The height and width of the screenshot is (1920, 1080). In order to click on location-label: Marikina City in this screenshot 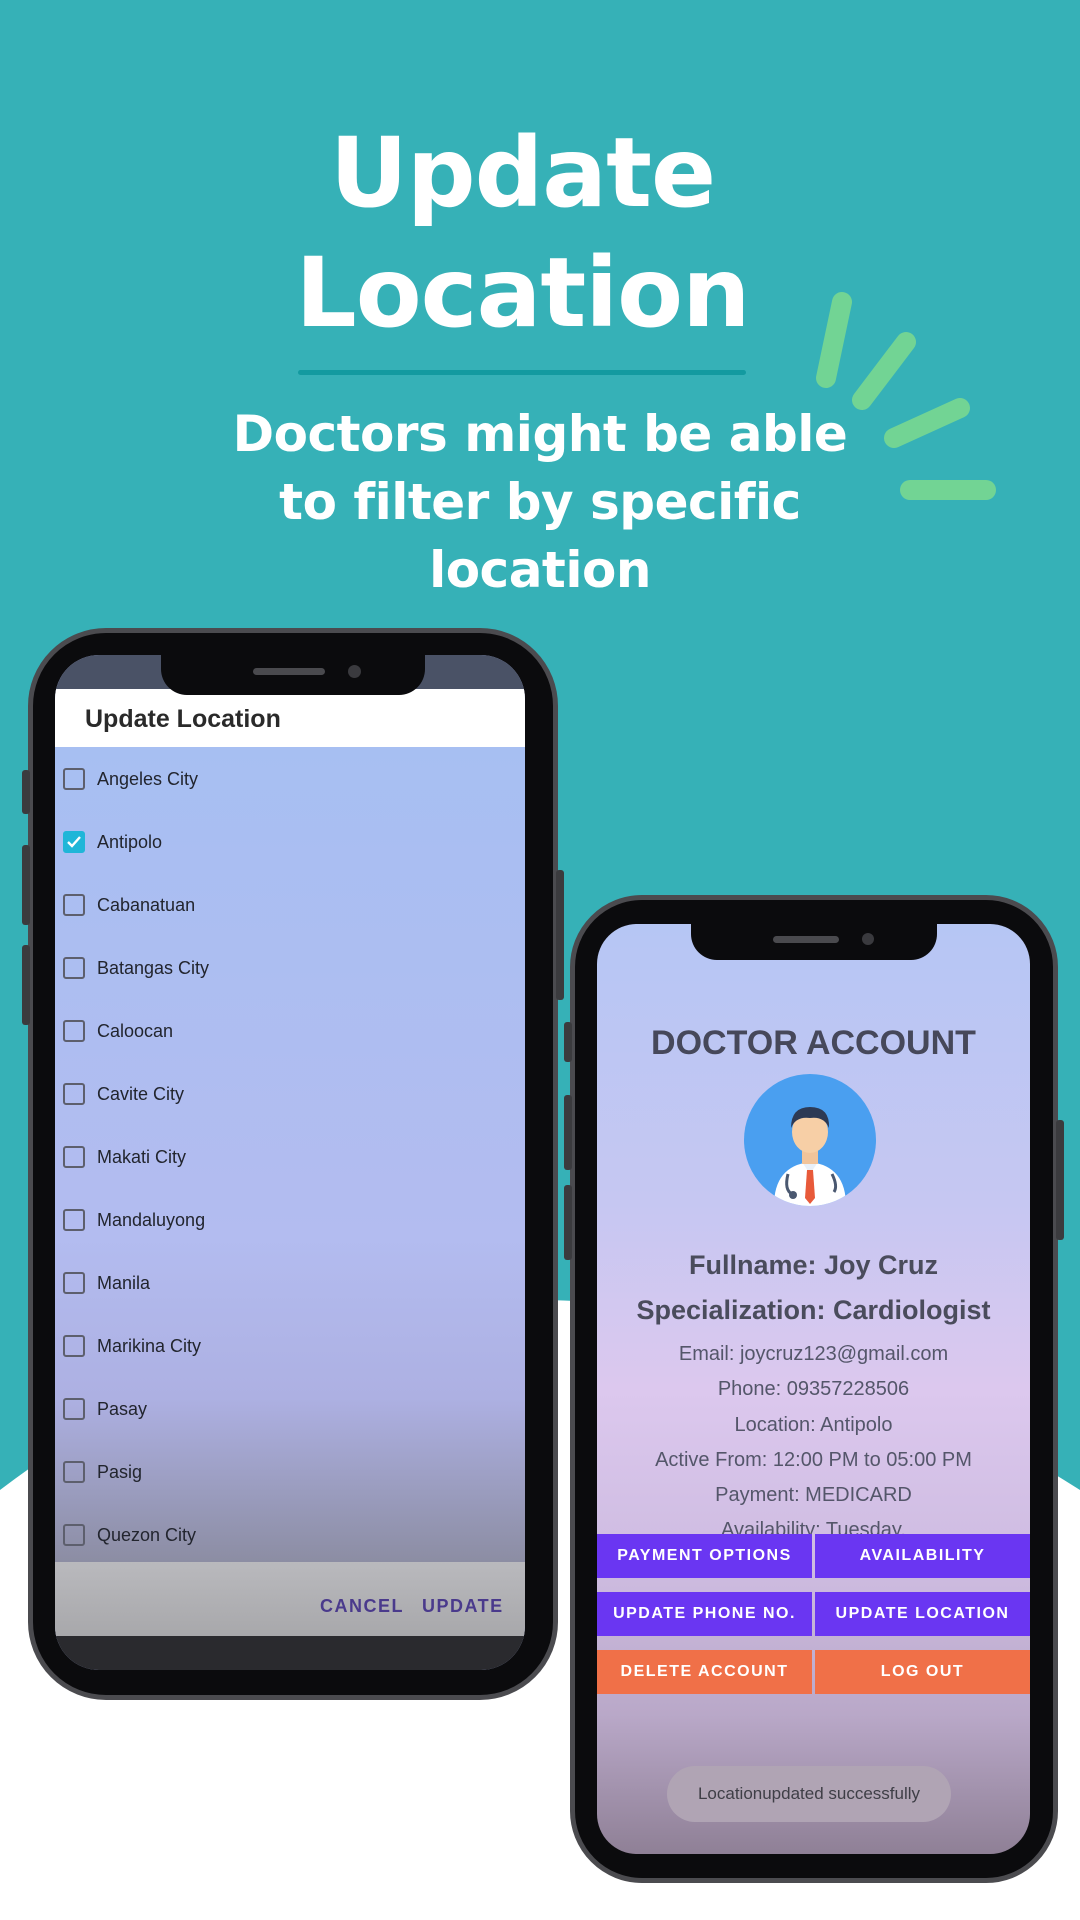, I will do `click(149, 1345)`.